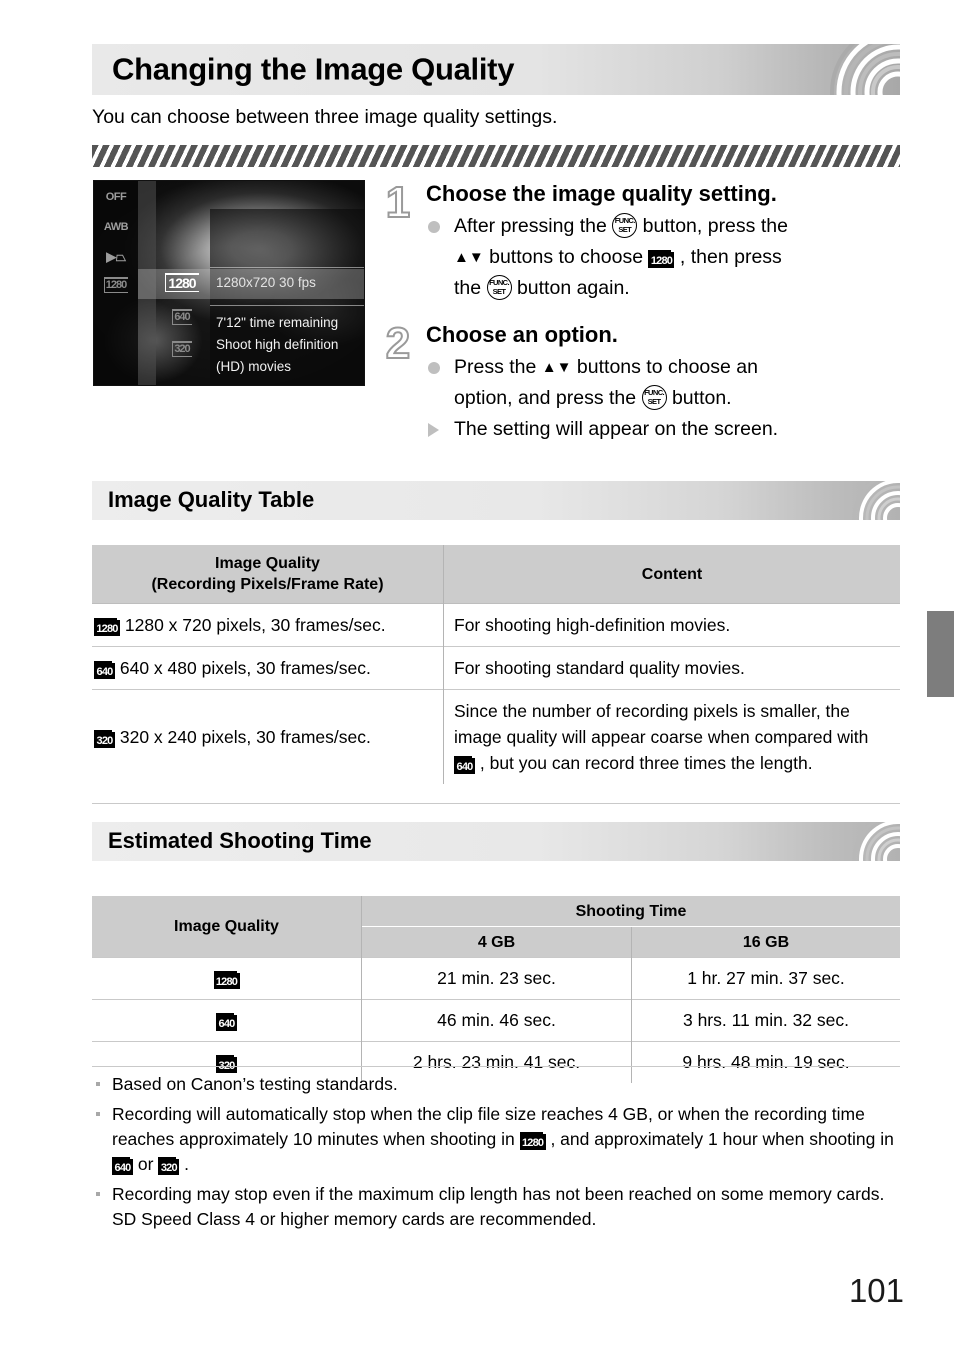 This screenshot has width=954, height=1345. Describe the element at coordinates (470, 288) in the screenshot. I see `step-1-text-e: the` at that location.